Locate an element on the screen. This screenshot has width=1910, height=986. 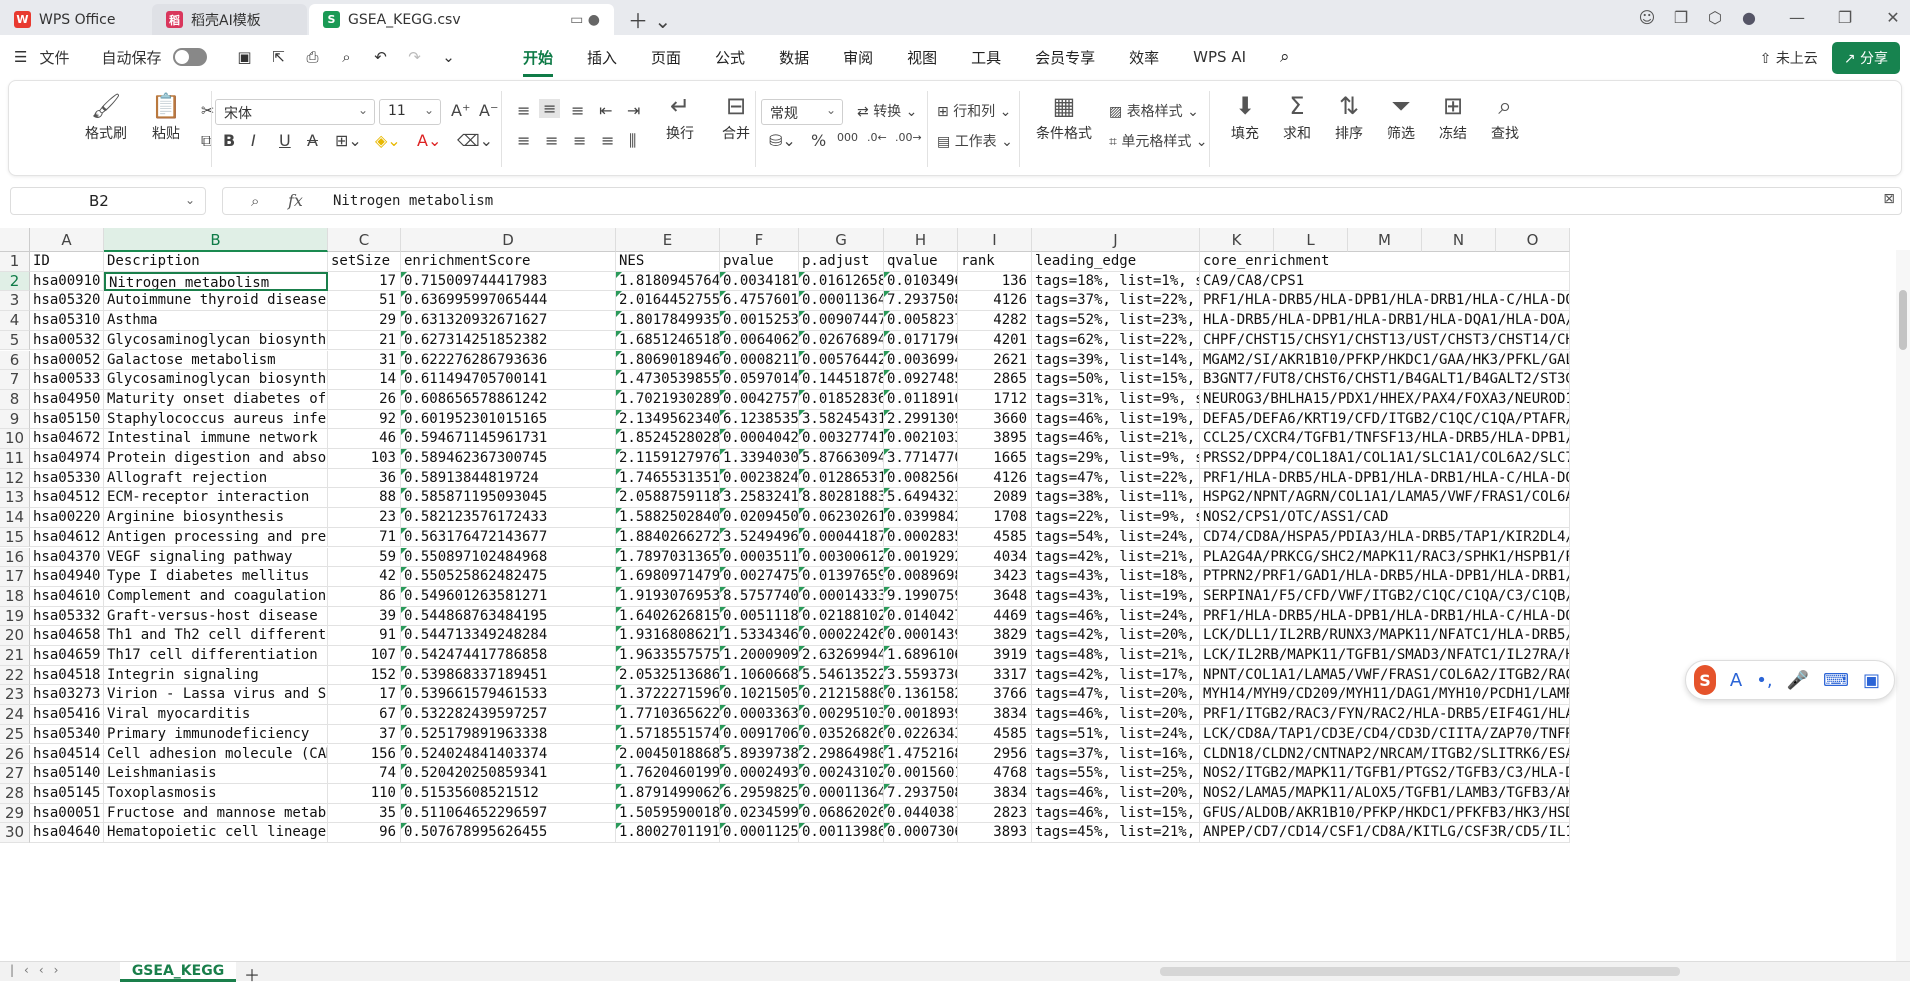
indent-decrease-icon: ⇤ is located at coordinates (605, 110).